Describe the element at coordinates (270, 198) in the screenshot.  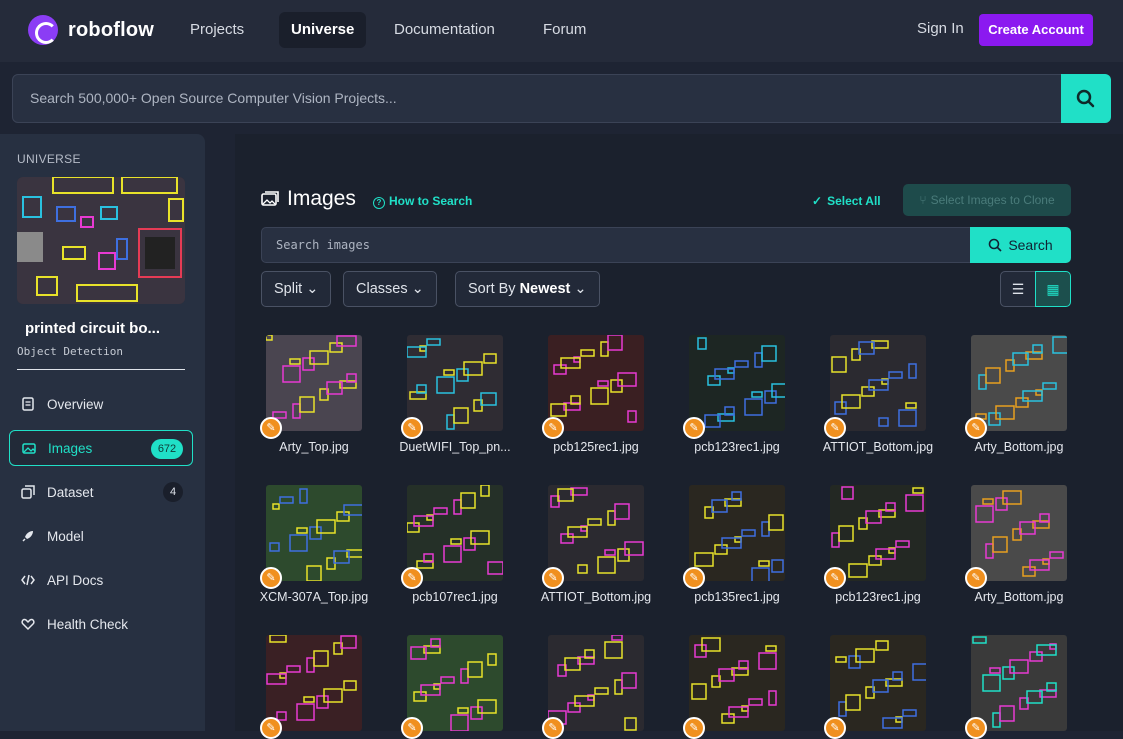
I see `images-icon` at that location.